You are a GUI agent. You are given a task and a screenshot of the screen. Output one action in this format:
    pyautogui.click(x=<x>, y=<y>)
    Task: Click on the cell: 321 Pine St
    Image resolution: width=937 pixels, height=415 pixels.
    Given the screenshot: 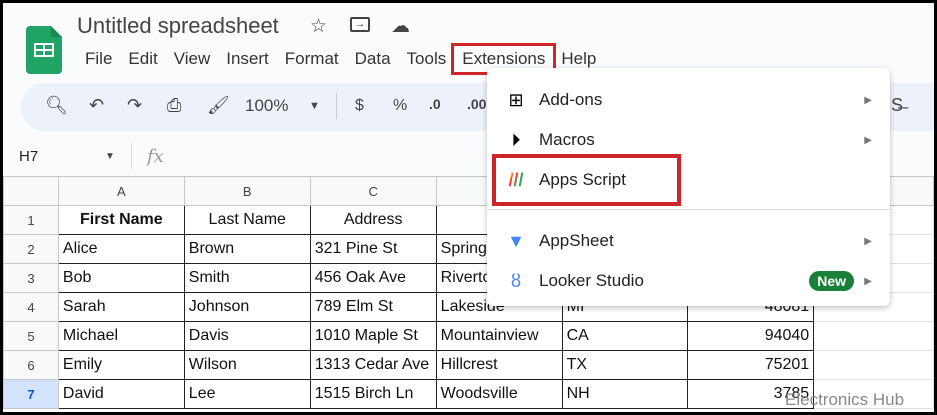 What is the action you would take?
    pyautogui.click(x=373, y=249)
    